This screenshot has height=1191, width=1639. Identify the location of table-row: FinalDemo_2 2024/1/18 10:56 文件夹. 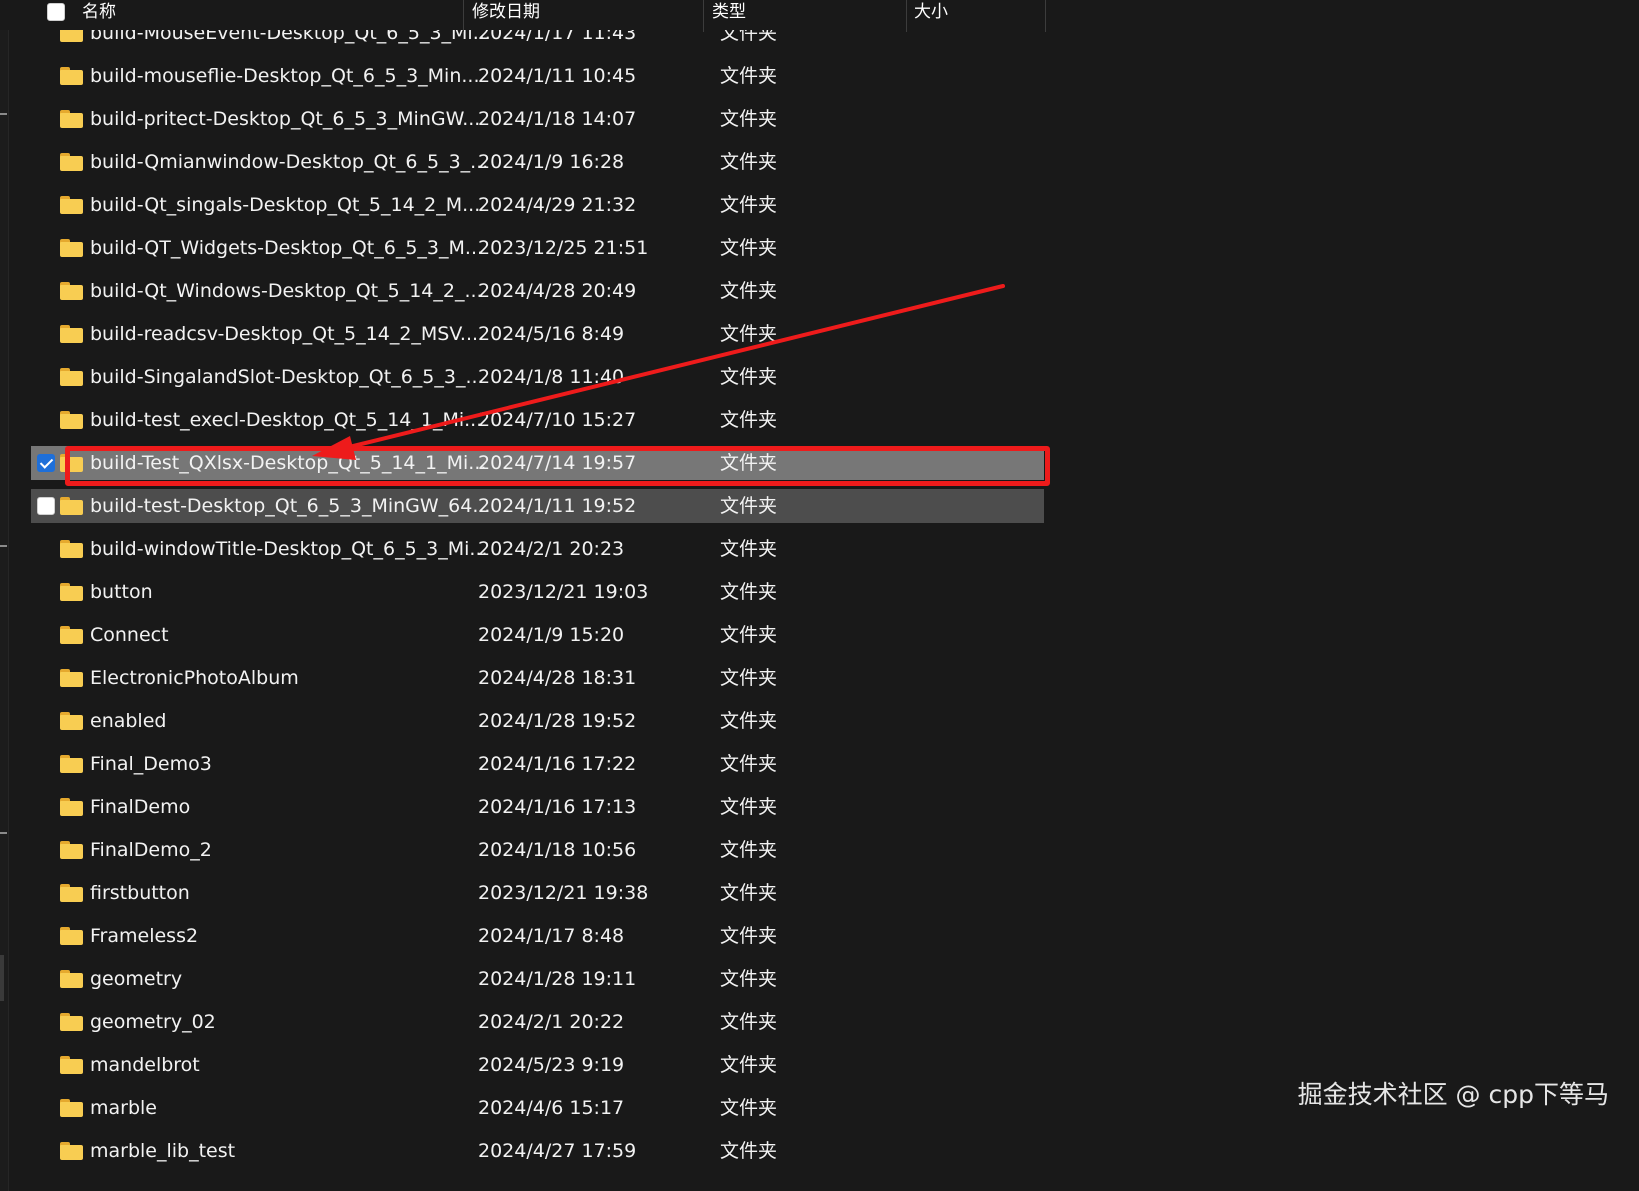
(537, 850).